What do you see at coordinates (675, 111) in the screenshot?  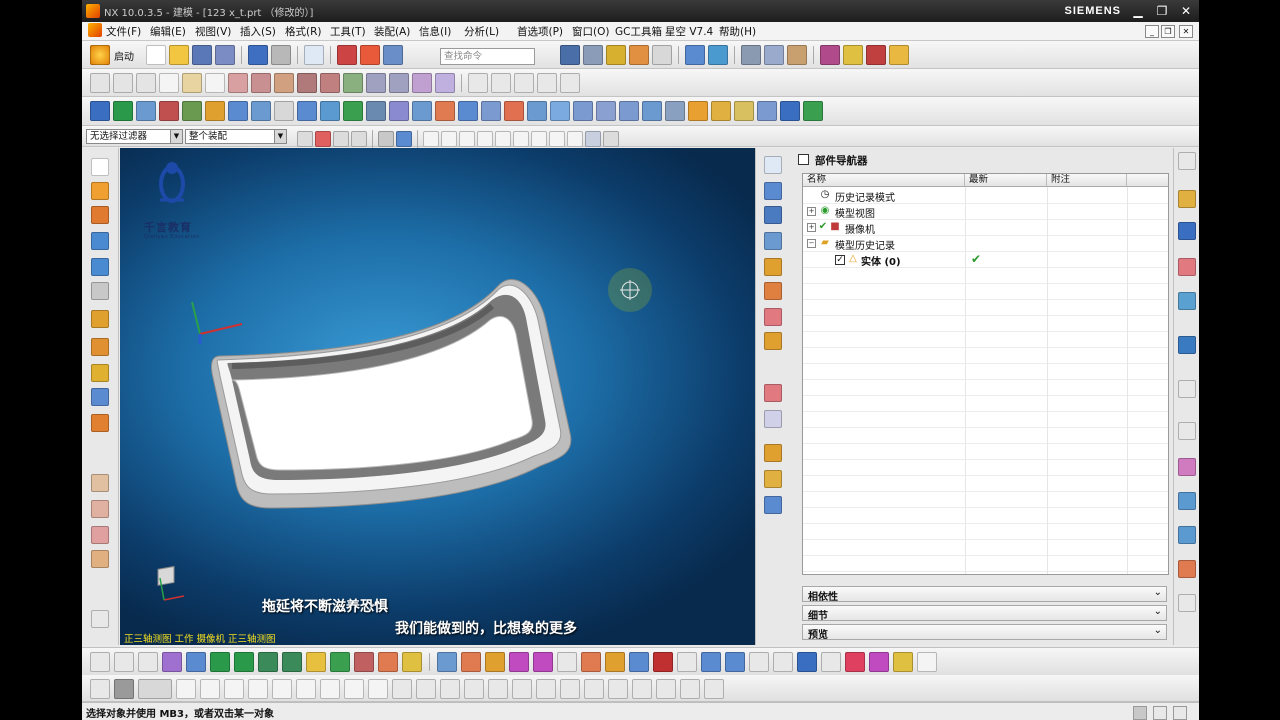 I see `bounded-plane-icon` at bounding box center [675, 111].